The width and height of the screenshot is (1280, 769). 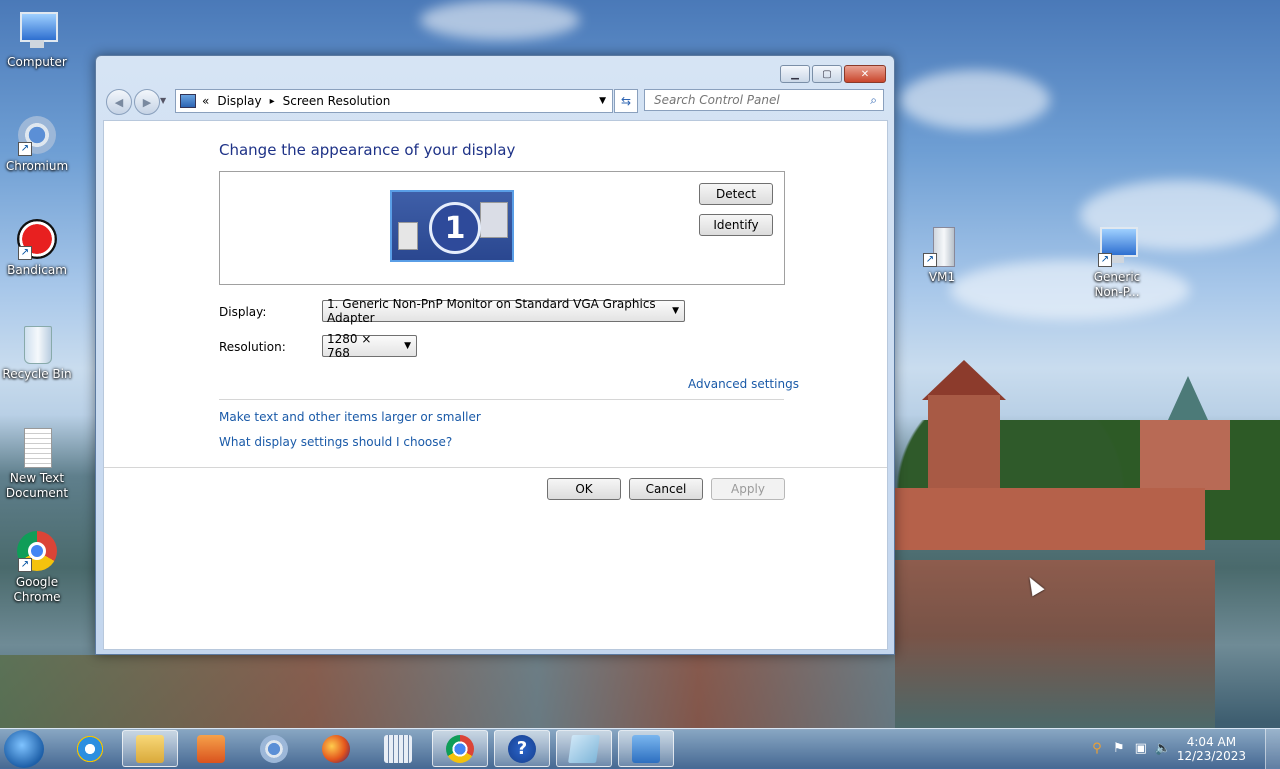 I want to click on system-tray: ⚲ ⚑ ▣ 🔈 4:04 AM 12/23/2023, so click(x=1167, y=749).